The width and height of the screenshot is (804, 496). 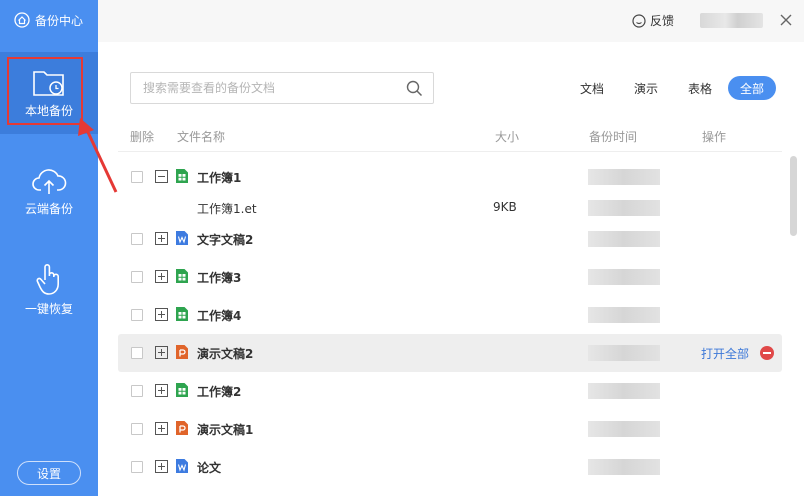 I want to click on file-name: 演示文稿2, so click(x=225, y=354).